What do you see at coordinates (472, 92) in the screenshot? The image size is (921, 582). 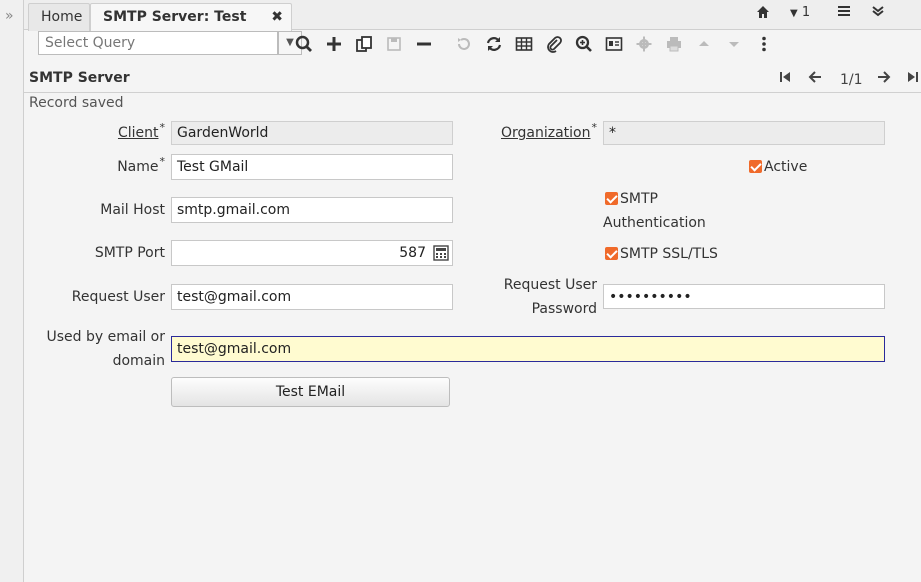 I see `header-divider` at bounding box center [472, 92].